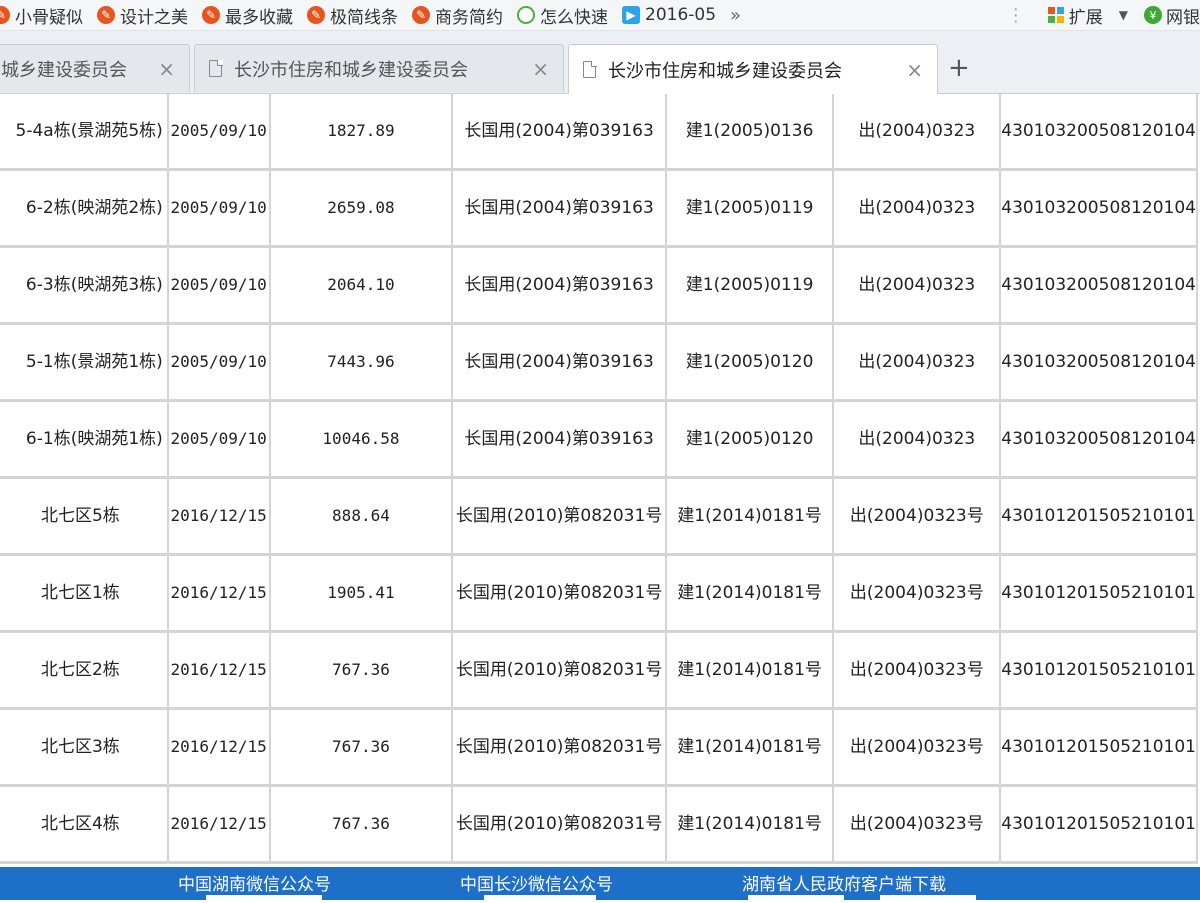 The height and width of the screenshot is (903, 1200). Describe the element at coordinates (1123, 15) in the screenshot. I see `chevron-down-icon: ▼` at that location.